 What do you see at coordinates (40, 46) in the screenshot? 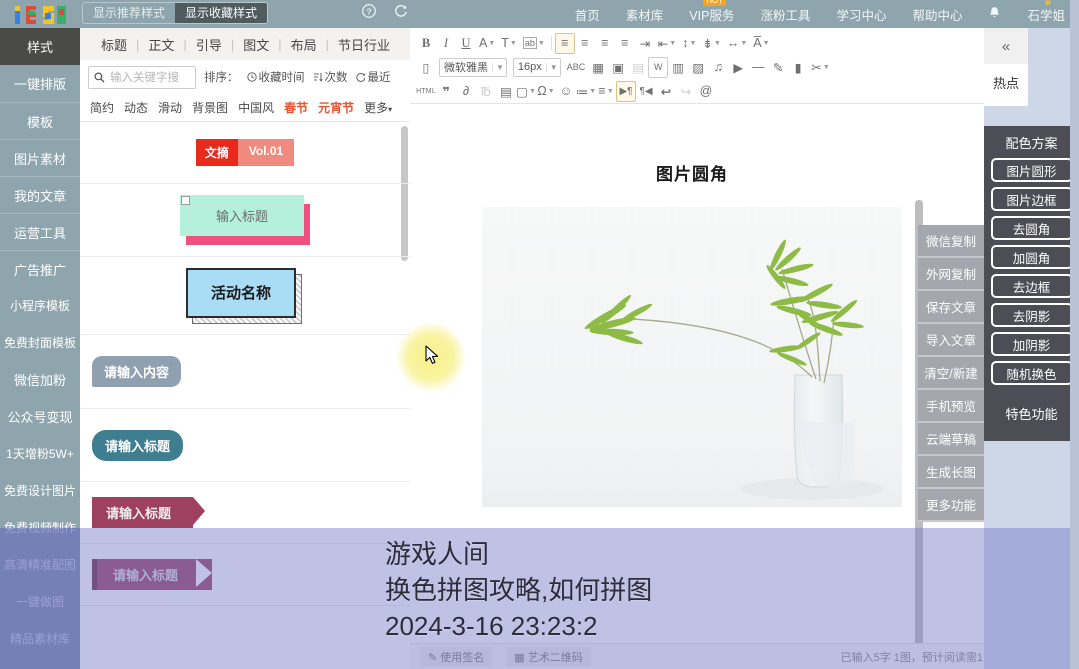
I see `sidebar-item-styles: 样式` at bounding box center [40, 46].